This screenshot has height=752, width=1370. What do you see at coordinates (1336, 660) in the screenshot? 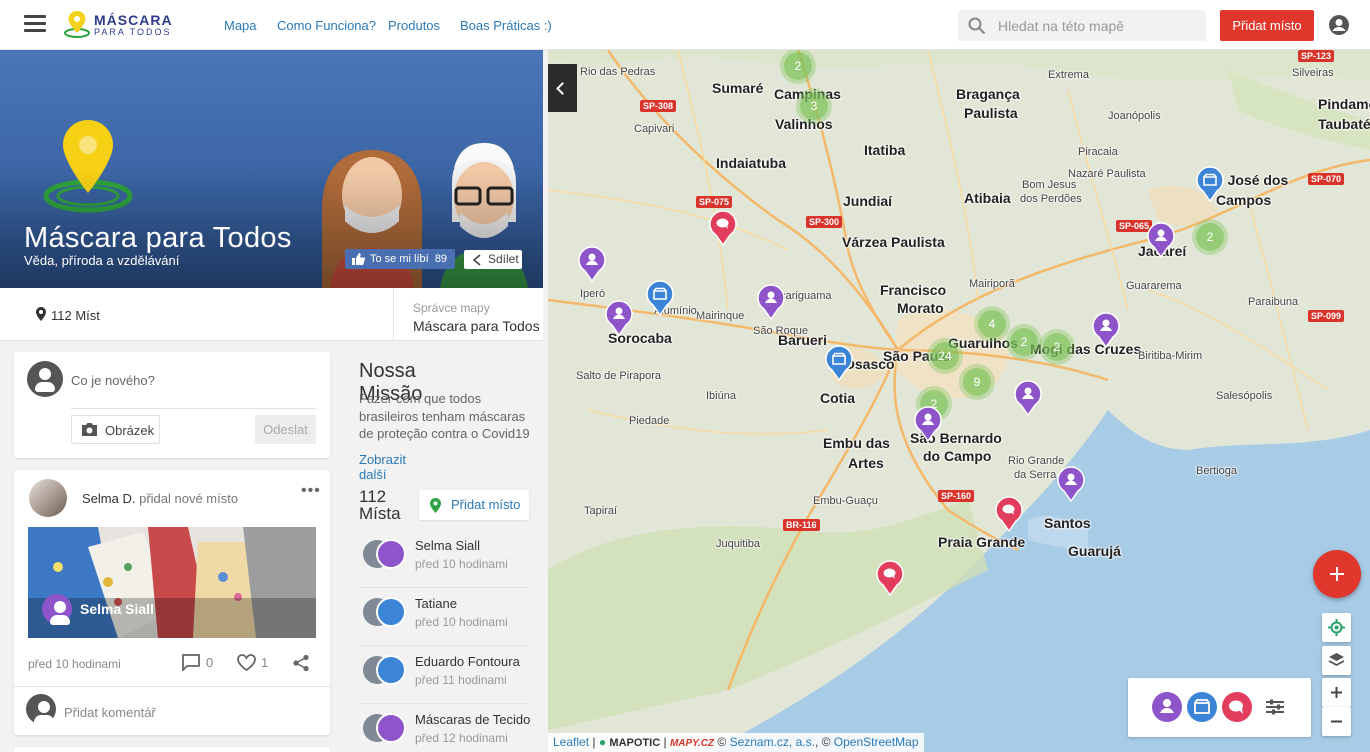
I see `layers-button` at bounding box center [1336, 660].